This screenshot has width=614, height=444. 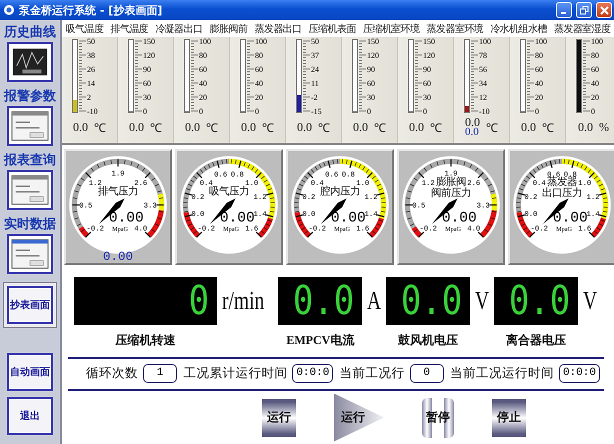 I want to click on control-button: 停止, so click(x=509, y=417).